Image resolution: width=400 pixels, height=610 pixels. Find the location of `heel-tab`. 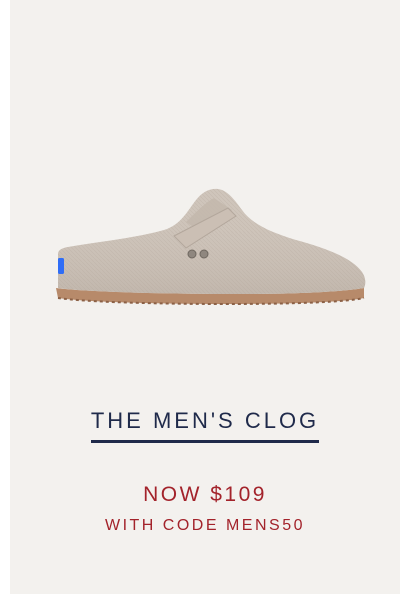

heel-tab is located at coordinates (61, 266).